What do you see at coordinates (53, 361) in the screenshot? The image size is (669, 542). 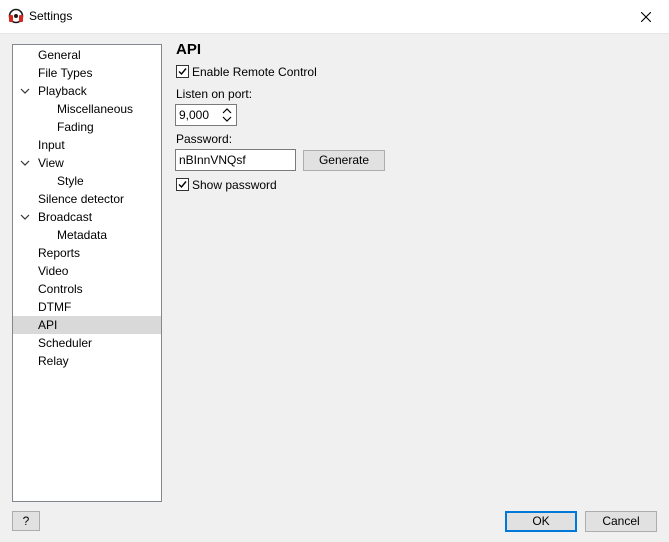 I see `tree-item-label: Relay` at bounding box center [53, 361].